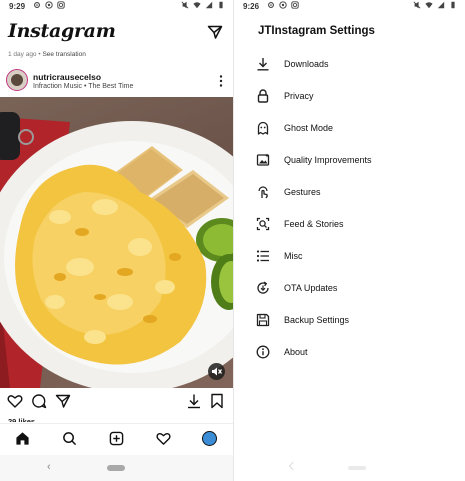  What do you see at coordinates (194, 401) in the screenshot?
I see `download-post-icon` at bounding box center [194, 401].